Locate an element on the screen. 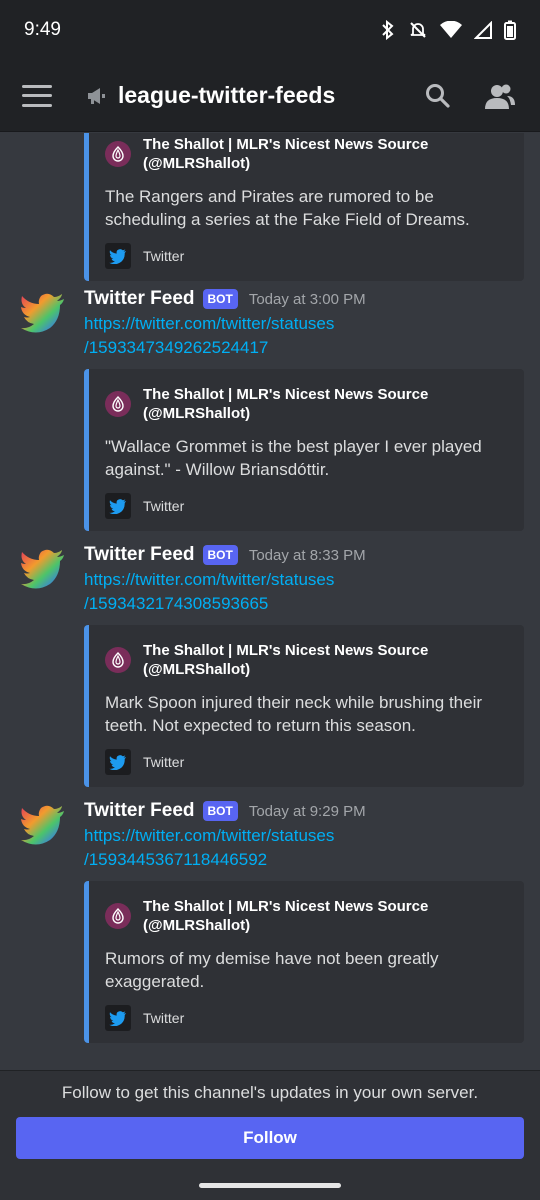 The height and width of the screenshot is (1200, 540). signal-icon is located at coordinates (483, 30).